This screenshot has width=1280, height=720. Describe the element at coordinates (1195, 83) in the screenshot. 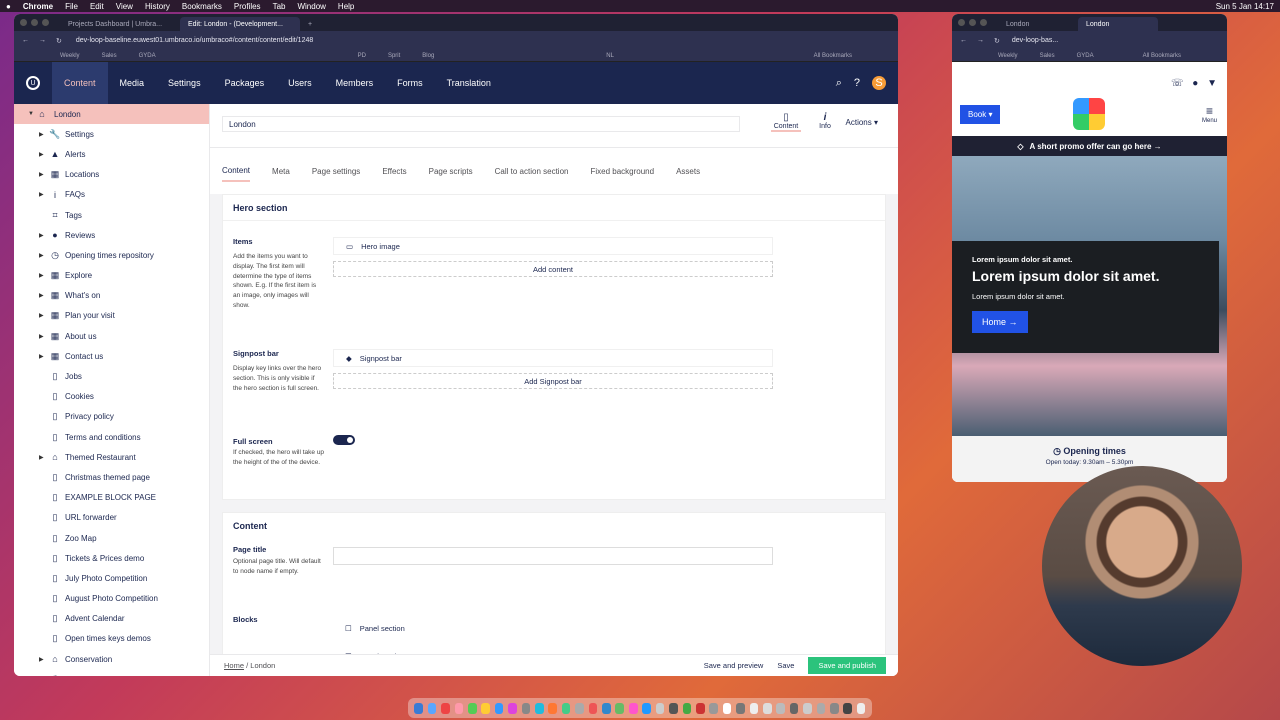

I see `account-icon: ●` at that location.